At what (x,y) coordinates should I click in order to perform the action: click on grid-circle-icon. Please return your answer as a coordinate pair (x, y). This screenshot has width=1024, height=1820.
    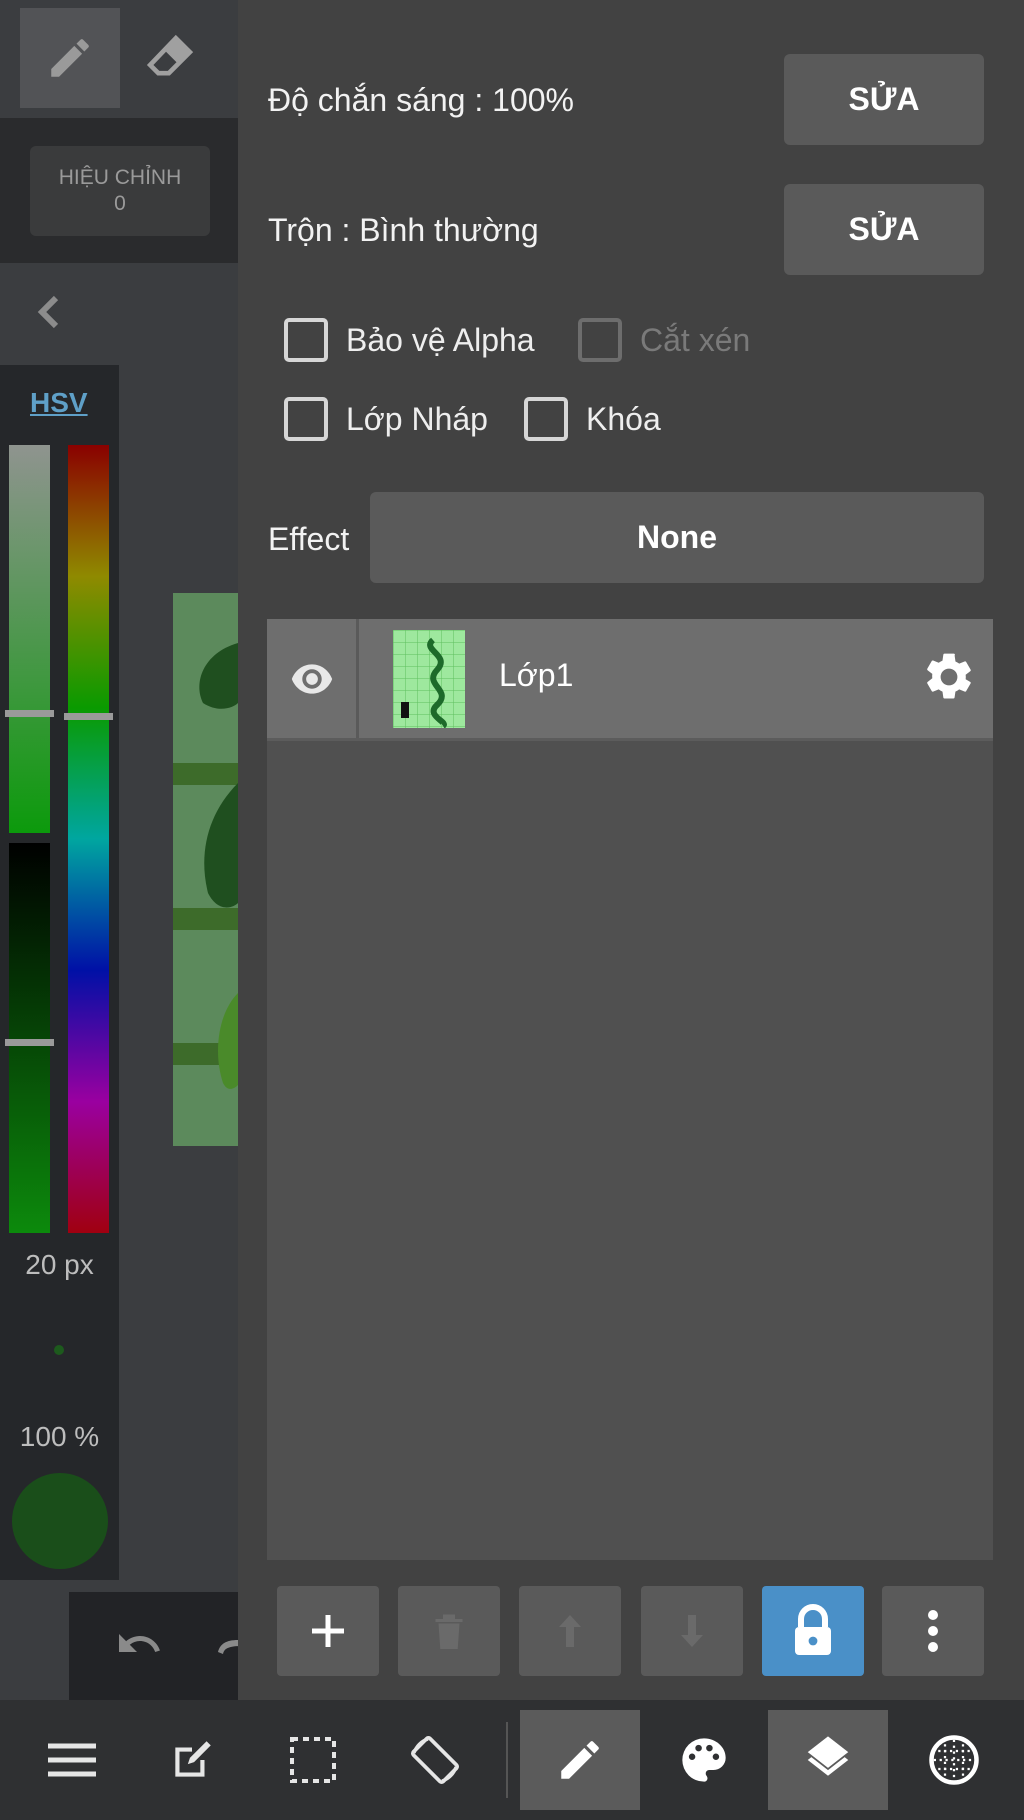
    Looking at the image, I should click on (954, 1760).